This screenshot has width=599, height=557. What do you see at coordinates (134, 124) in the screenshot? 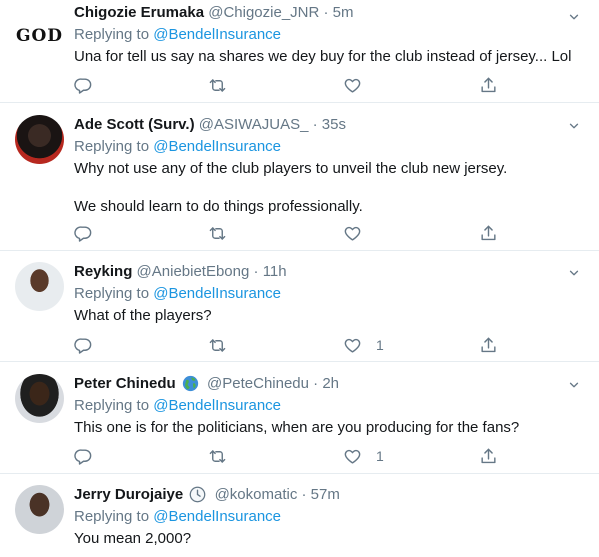
I see `display-name: Ade Scott (Surv.)` at bounding box center [134, 124].